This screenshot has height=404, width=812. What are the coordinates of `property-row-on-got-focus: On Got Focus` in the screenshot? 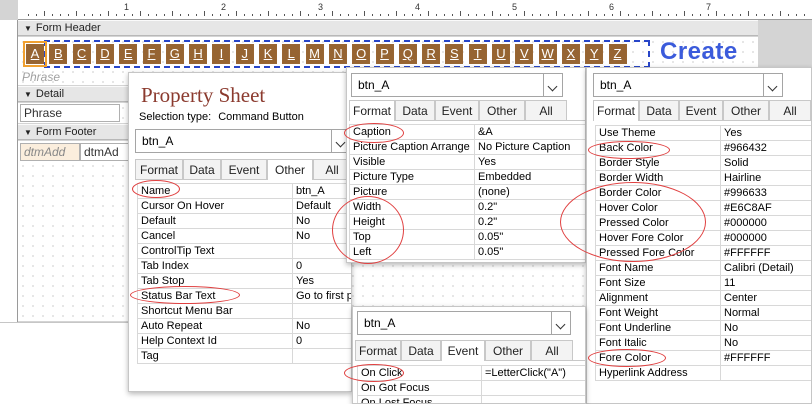 It's located at (471, 388).